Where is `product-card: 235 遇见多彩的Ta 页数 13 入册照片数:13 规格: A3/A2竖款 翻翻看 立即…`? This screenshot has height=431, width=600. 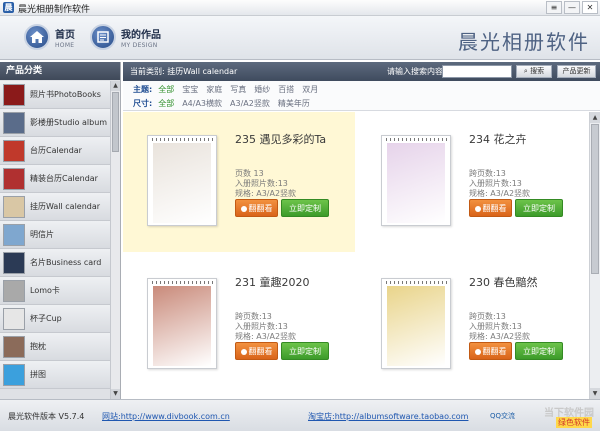
product-card: 235 遇见多彩的Ta 页数 13 入册照片数:13 规格: A3/A2竖款 翻翻看 立即… is located at coordinates (239, 182).